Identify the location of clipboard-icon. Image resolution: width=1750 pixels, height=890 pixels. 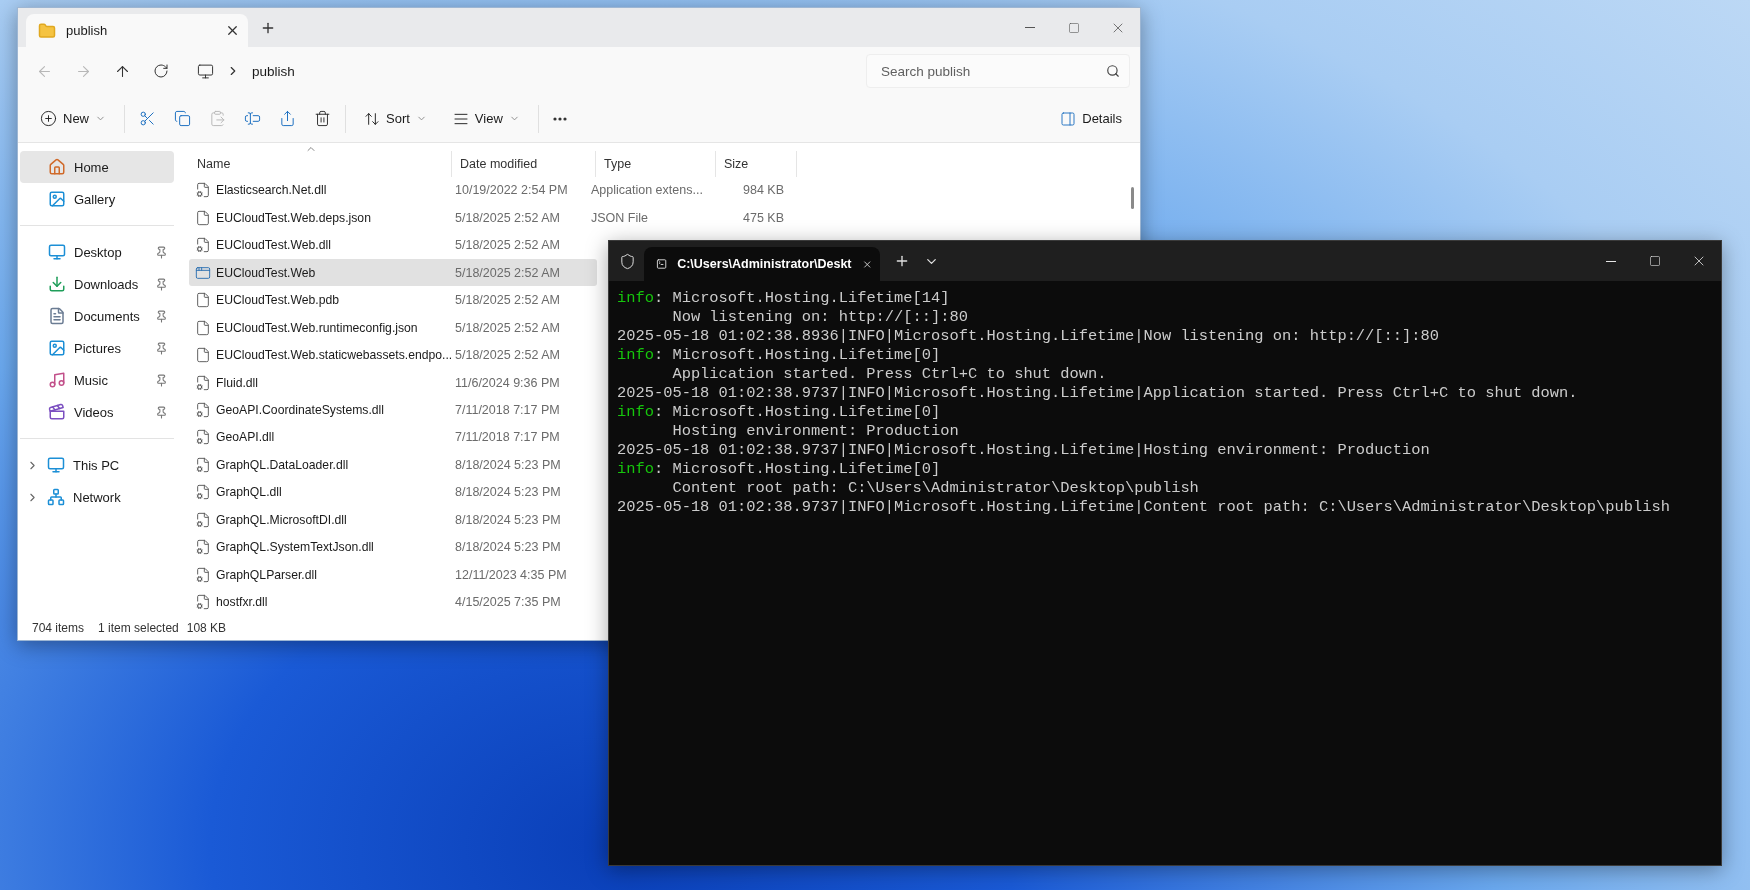
(217, 118).